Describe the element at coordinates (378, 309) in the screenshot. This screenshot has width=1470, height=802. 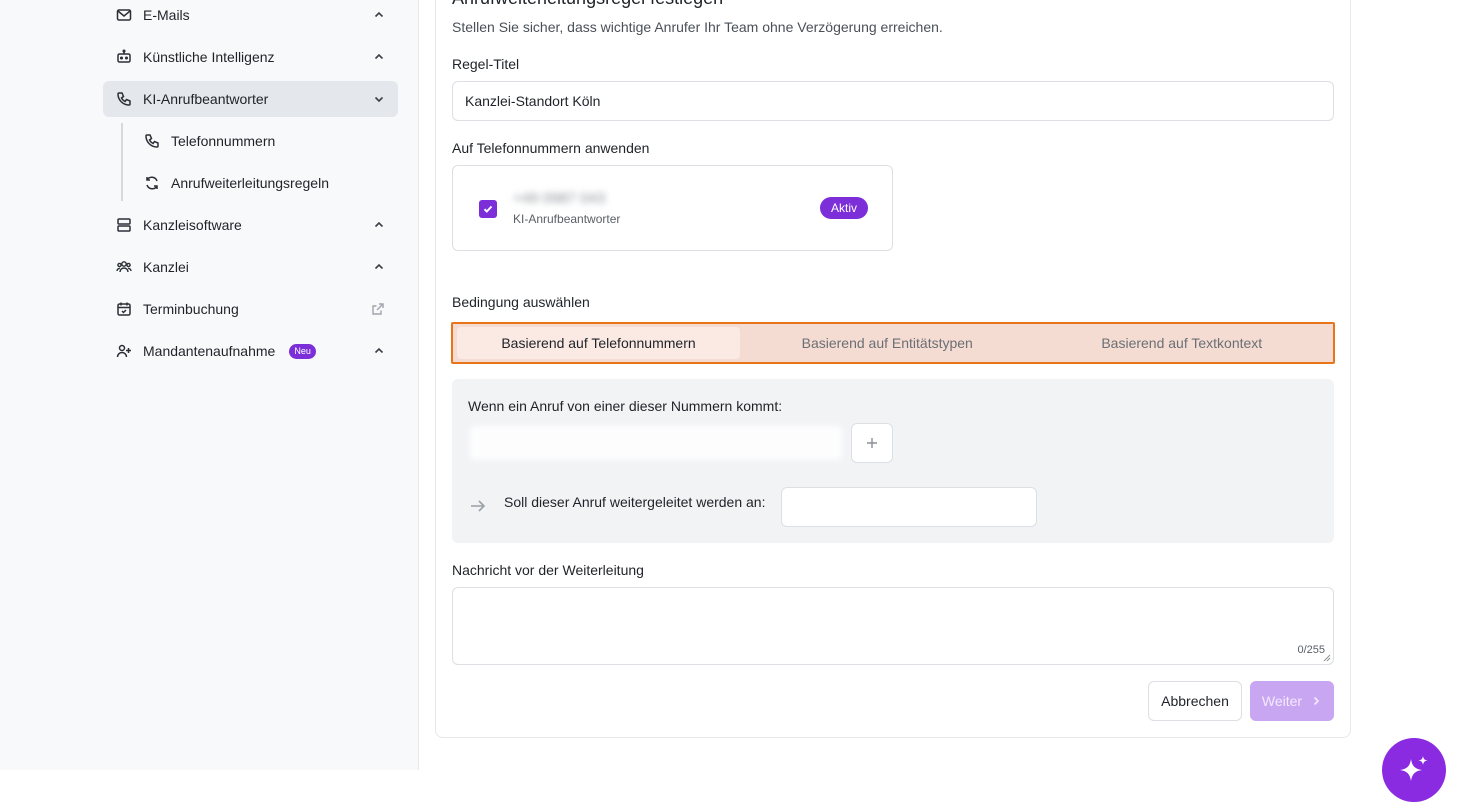
I see `external-link-icon` at that location.